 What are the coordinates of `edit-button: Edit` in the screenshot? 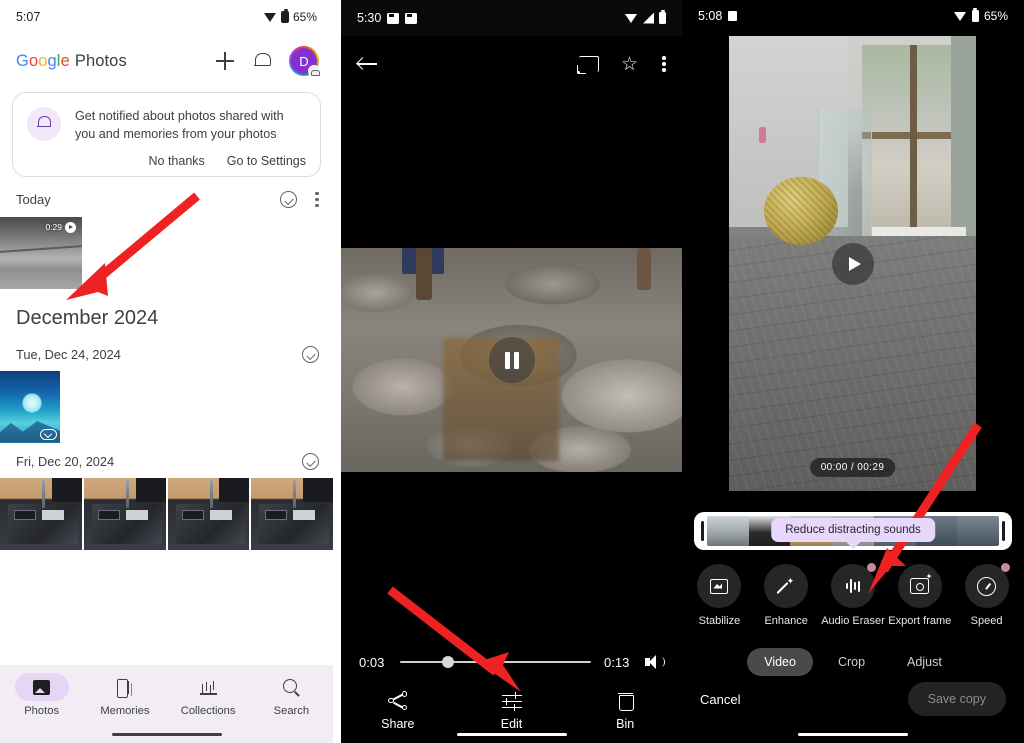 It's located at (512, 711).